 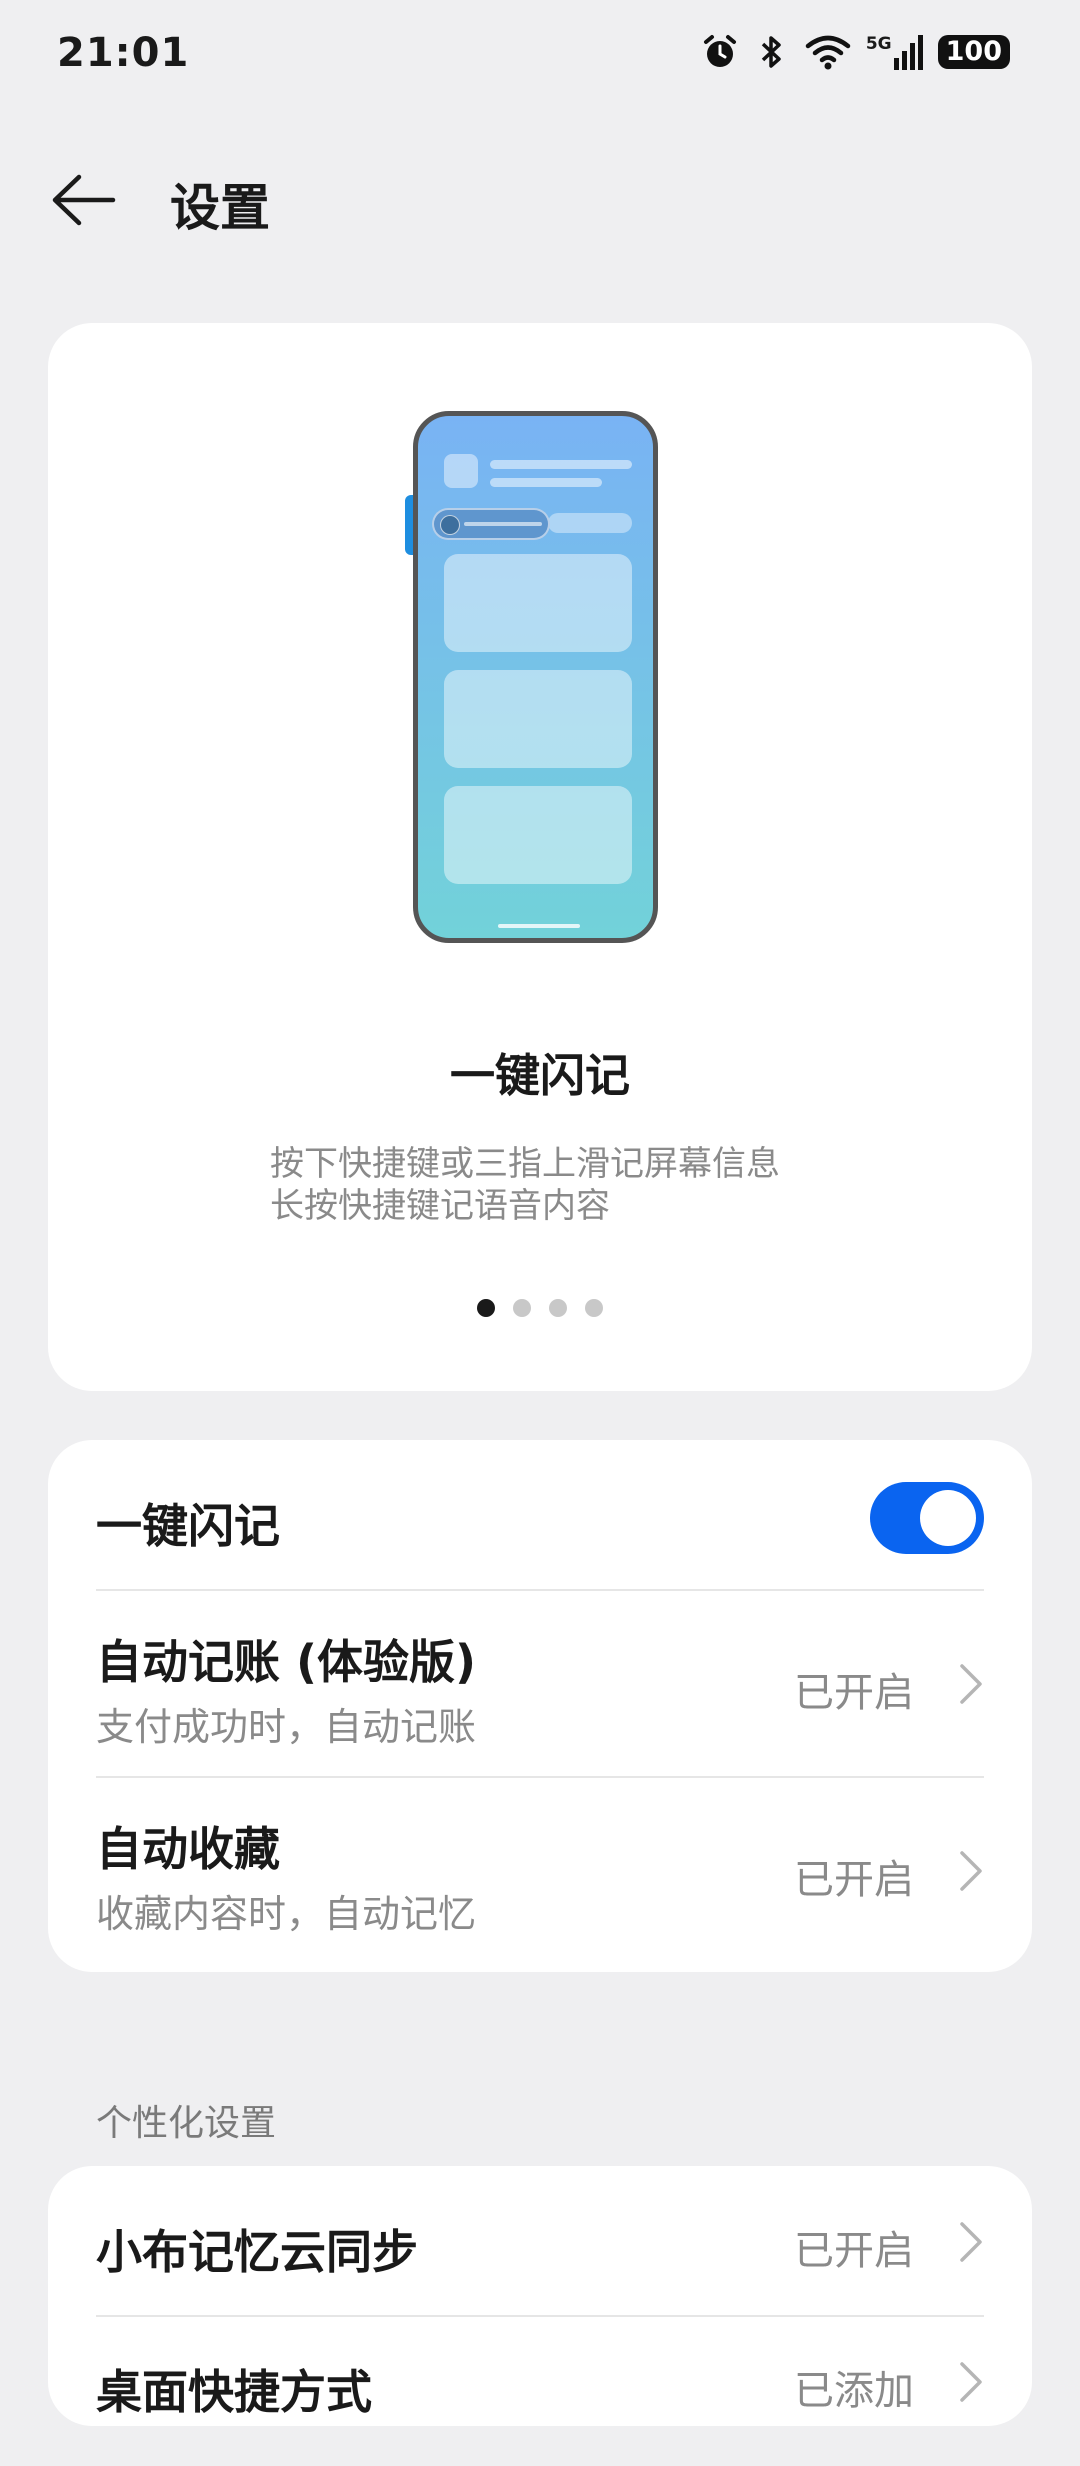 What do you see at coordinates (540, 60) in the screenshot?
I see `status-bar: 21:01 5G 100` at bounding box center [540, 60].